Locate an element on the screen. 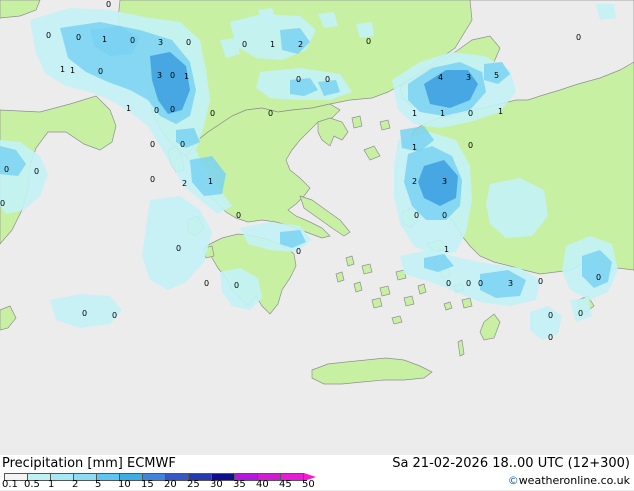 This screenshot has width=634, height=491. legend-labels: 0.1 0.5 1 2 5 10 15 20 25 30 35 40 45 50 is located at coordinates (170, 485).